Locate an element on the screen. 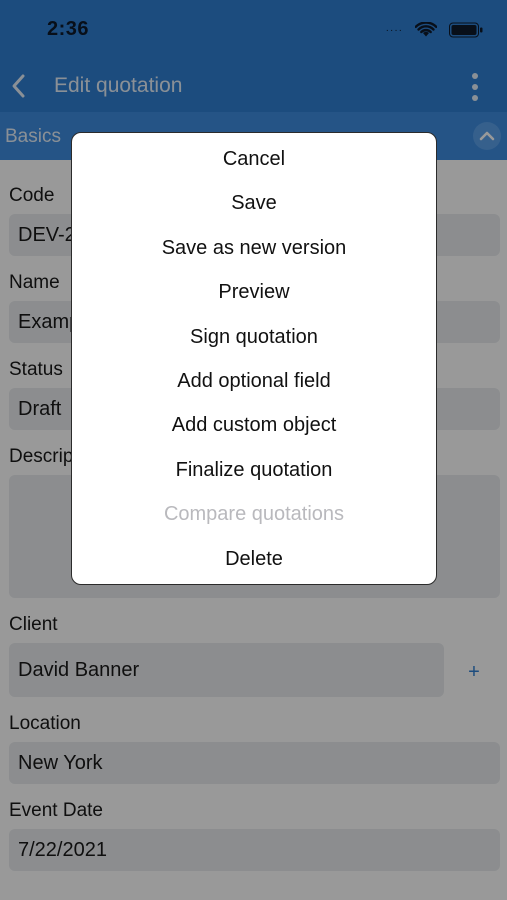 This screenshot has width=507, height=900. menu-item-finalize-quotation: Finalize quotation is located at coordinates (254, 470).